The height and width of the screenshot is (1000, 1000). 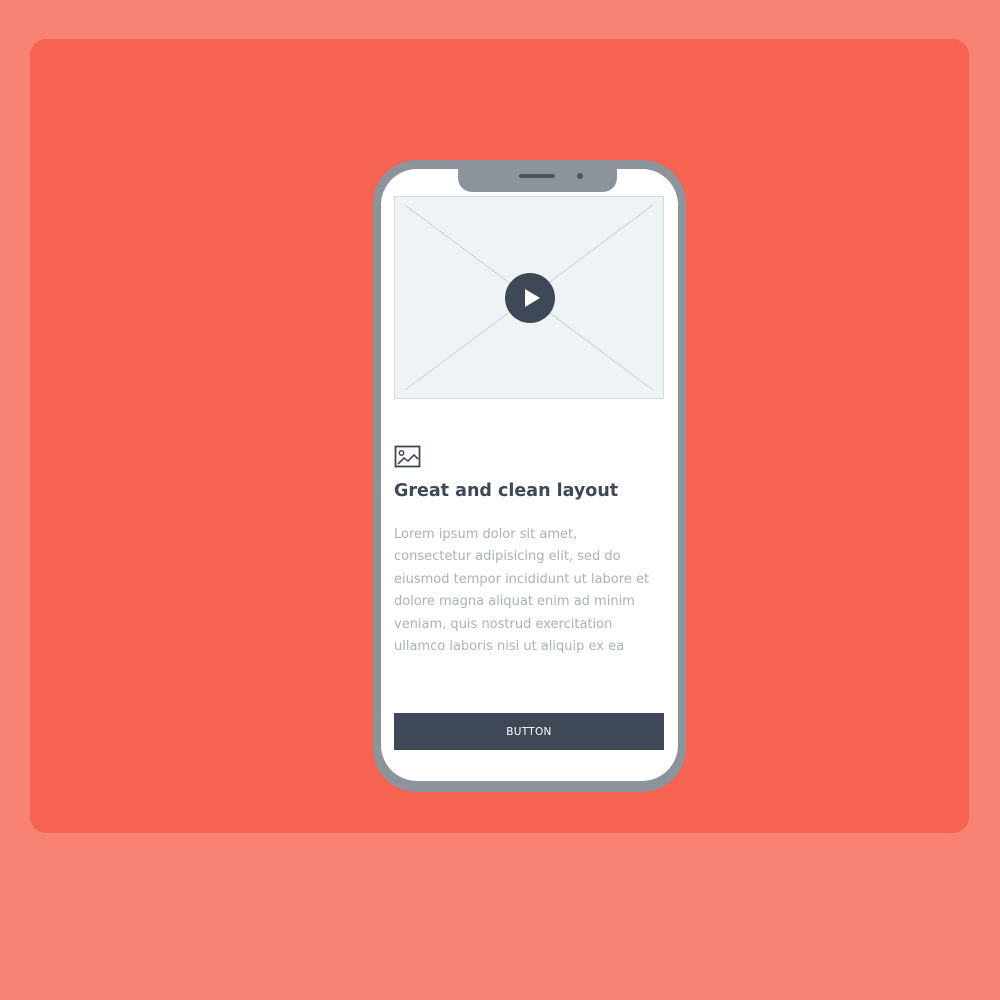 What do you see at coordinates (514, 602) in the screenshot?
I see `body-line: dolore magna aliquat enim ad minim` at bounding box center [514, 602].